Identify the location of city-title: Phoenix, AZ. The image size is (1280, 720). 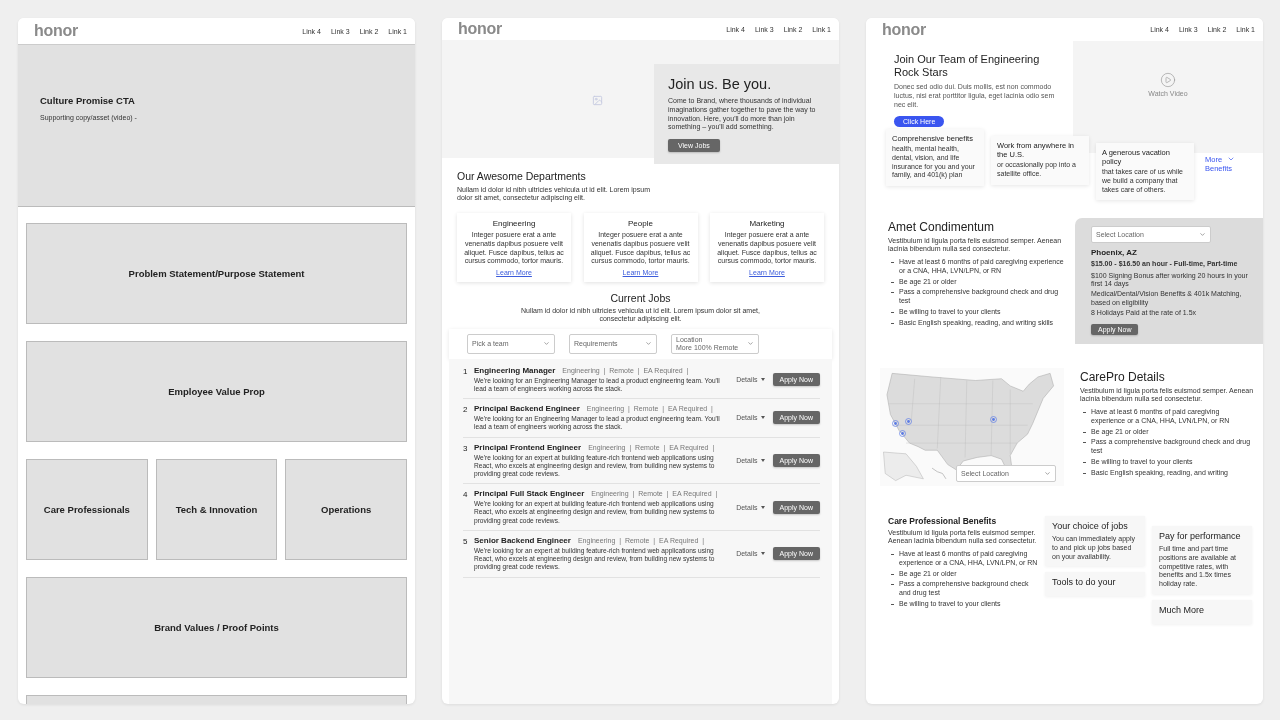
(1114, 253).